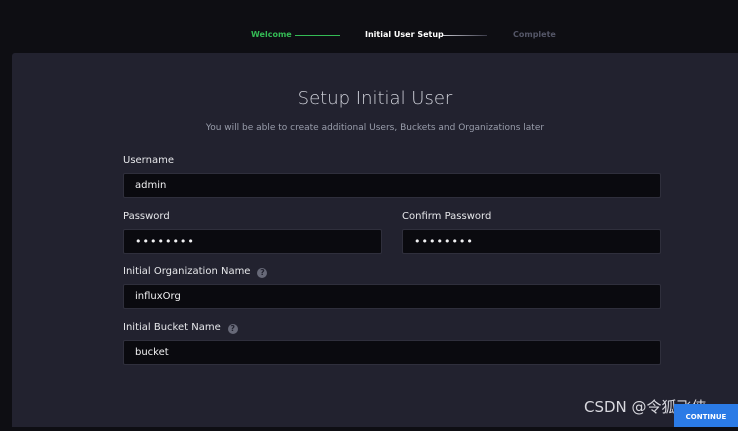 Image resolution: width=738 pixels, height=431 pixels. I want to click on username-label: Username, so click(148, 160).